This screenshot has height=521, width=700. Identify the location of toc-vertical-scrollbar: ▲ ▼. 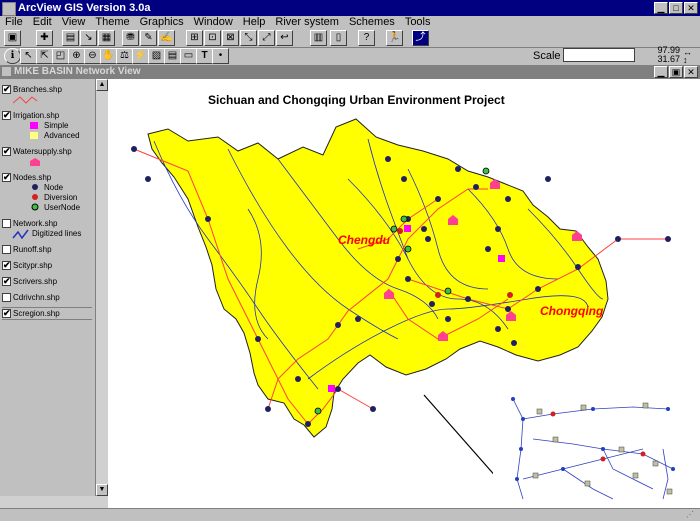
(101, 287).